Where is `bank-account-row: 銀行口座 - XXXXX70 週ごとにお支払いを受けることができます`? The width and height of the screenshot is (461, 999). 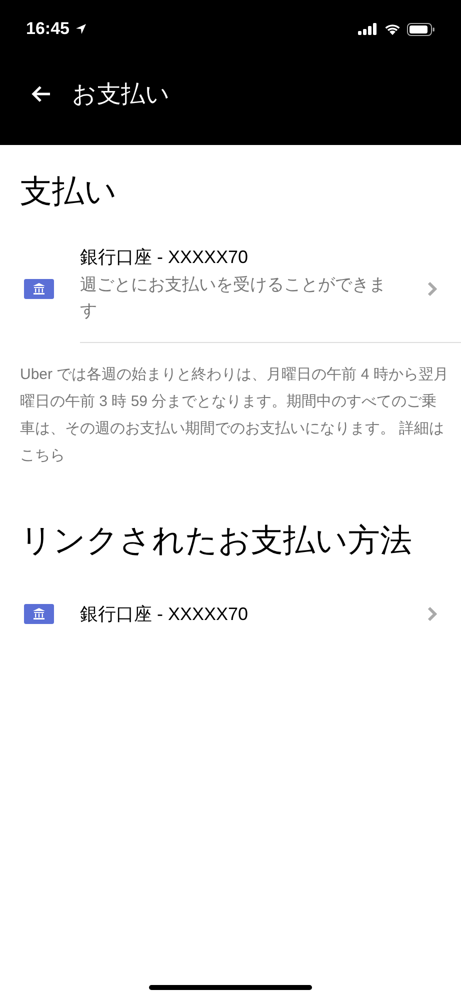 bank-account-row: 銀行口座 - XXXXX70 週ごとにお支払いを受けることができます is located at coordinates (230, 288).